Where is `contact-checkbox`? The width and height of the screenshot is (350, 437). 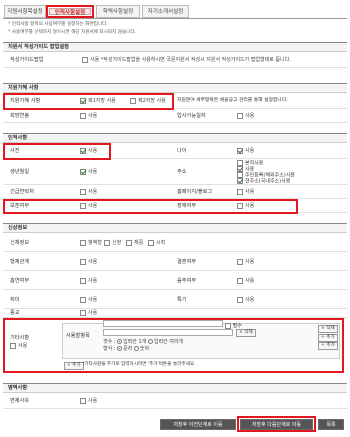 contact-checkbox is located at coordinates (83, 191).